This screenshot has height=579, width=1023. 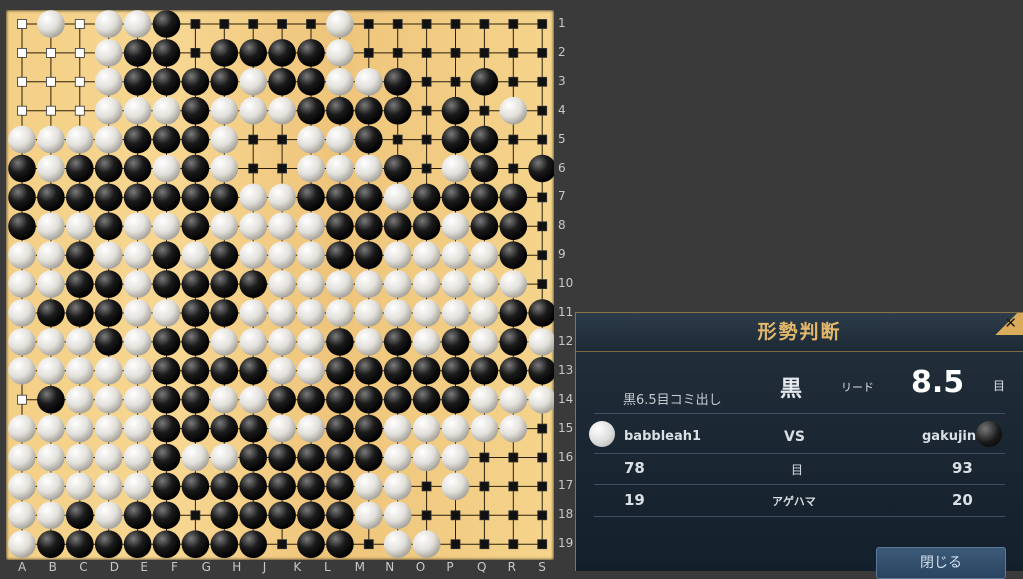 I want to click on column-label: D, so click(x=114, y=567).